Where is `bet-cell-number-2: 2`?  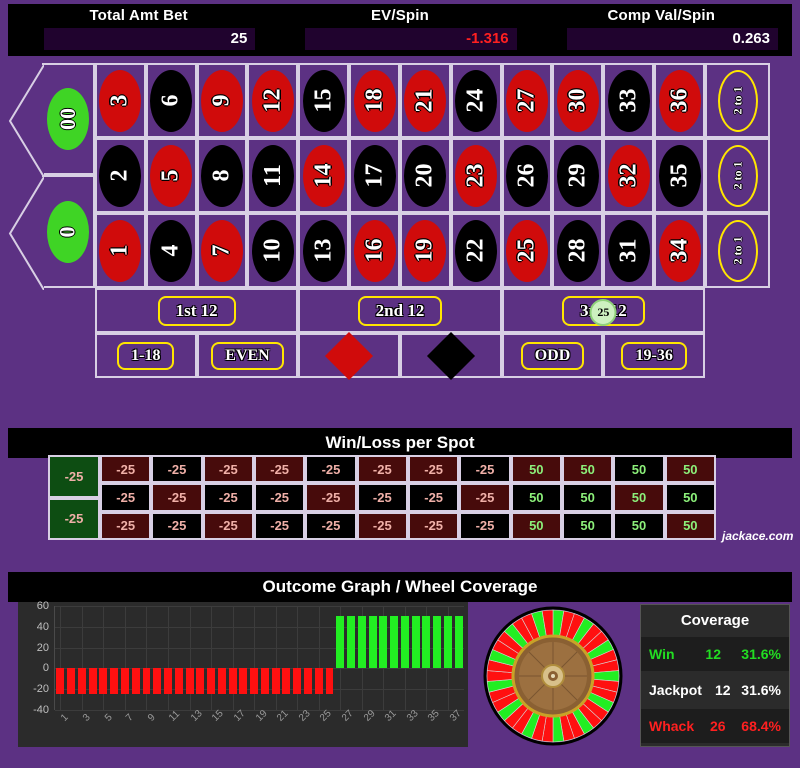
bet-cell-number-2: 2 is located at coordinates (120, 175).